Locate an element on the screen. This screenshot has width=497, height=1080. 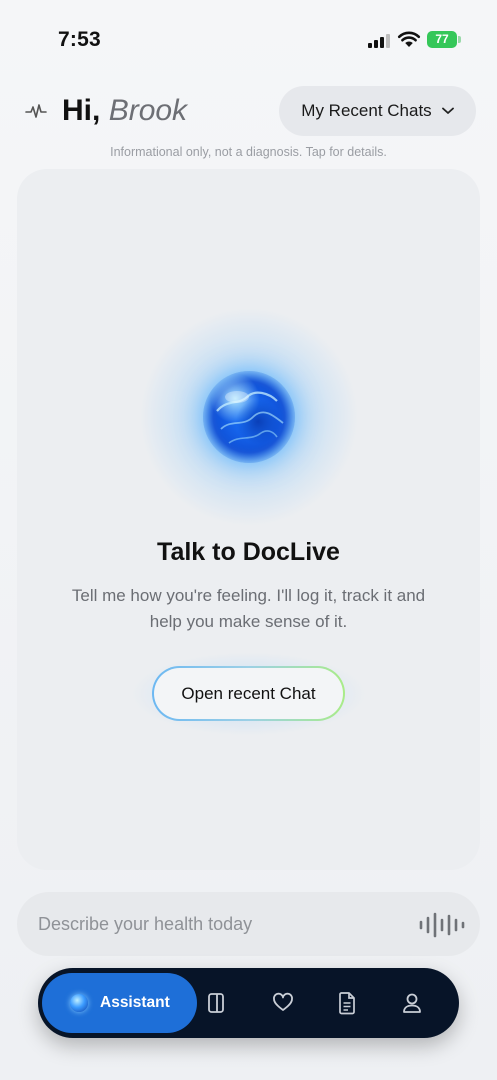
health-input-placeholder: Describe your health today is located at coordinates (145, 924).